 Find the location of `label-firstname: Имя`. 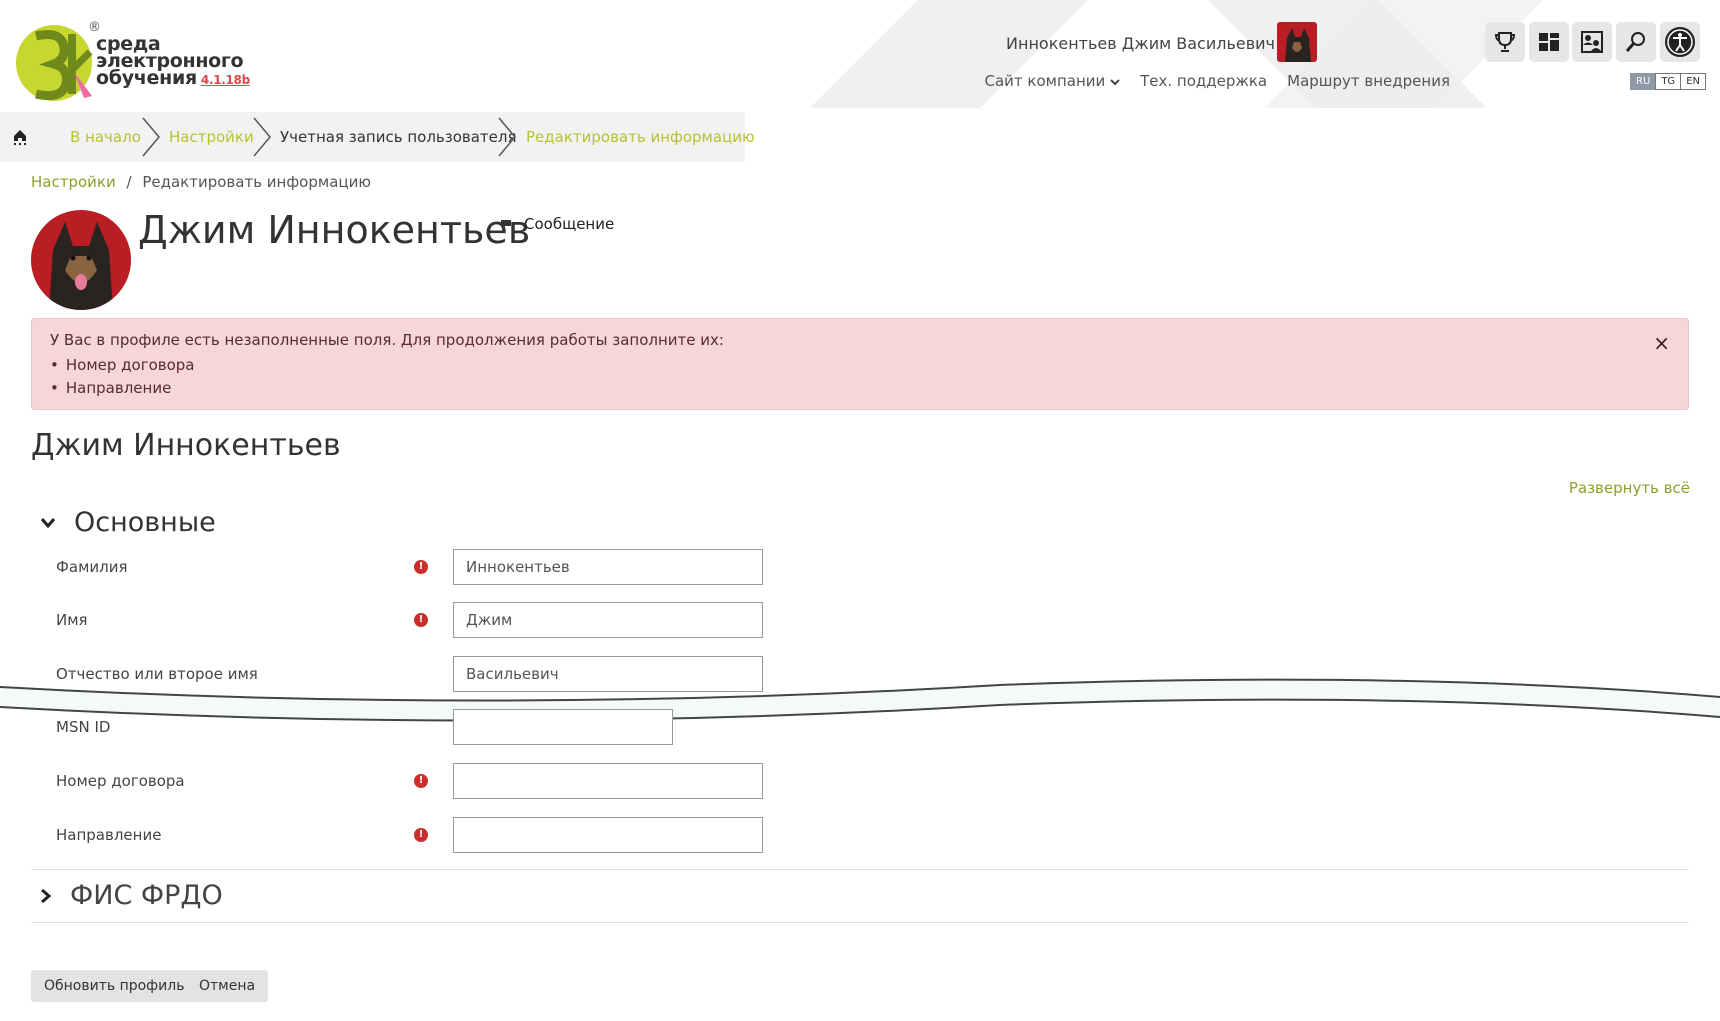

label-firstname: Имя is located at coordinates (72, 620).